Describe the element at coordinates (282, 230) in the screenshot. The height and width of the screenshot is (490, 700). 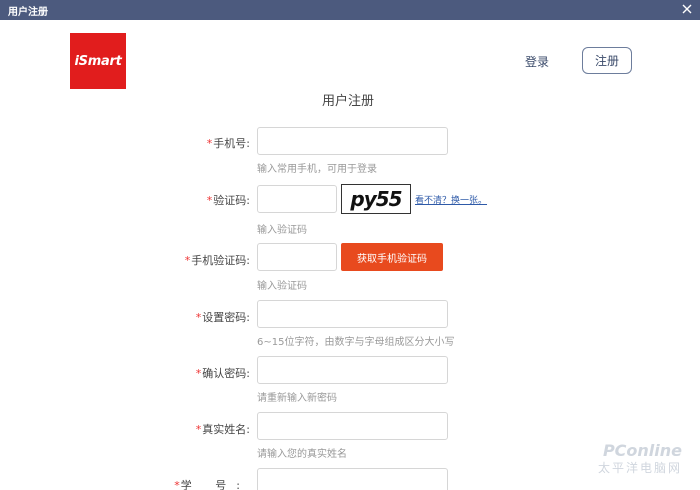
I see `captcha-hint: 输入验证码` at that location.